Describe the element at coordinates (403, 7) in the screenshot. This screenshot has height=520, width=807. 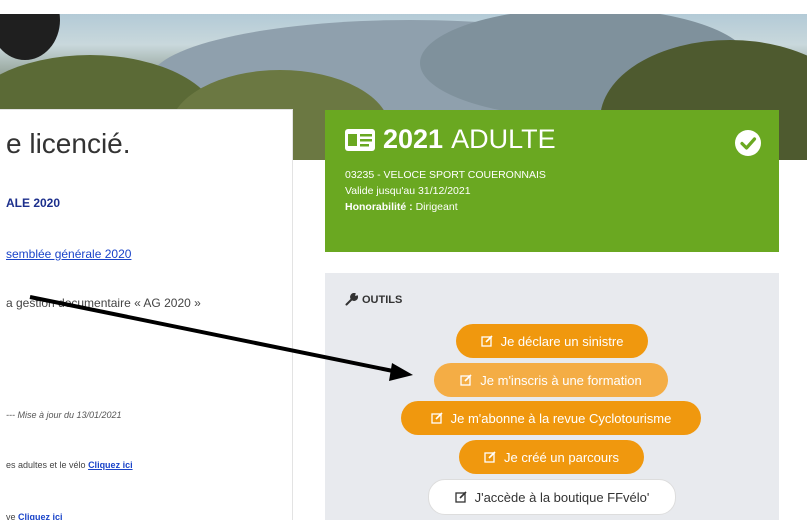
I see `top-strip` at that location.